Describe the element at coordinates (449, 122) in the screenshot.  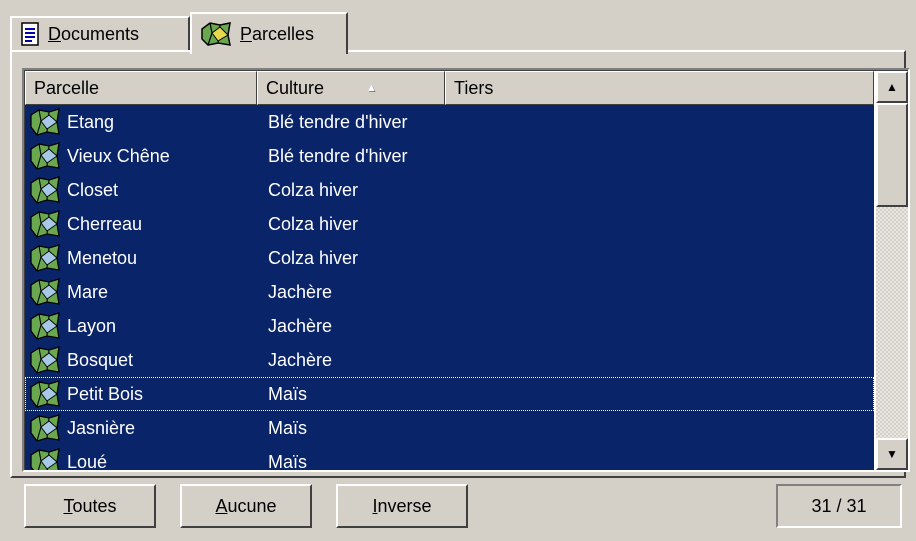
I see `table-row: Etang Blé tendre d'hiver` at that location.